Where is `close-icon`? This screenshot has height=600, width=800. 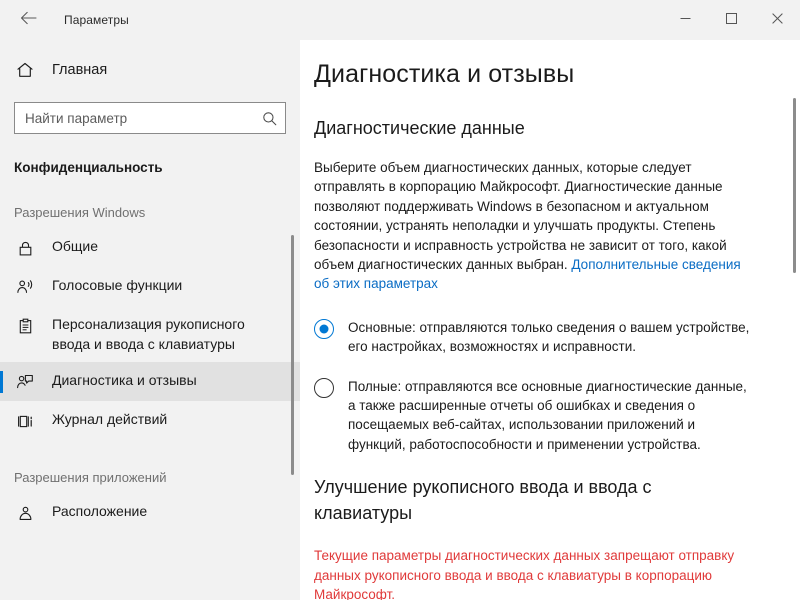 close-icon is located at coordinates (777, 20).